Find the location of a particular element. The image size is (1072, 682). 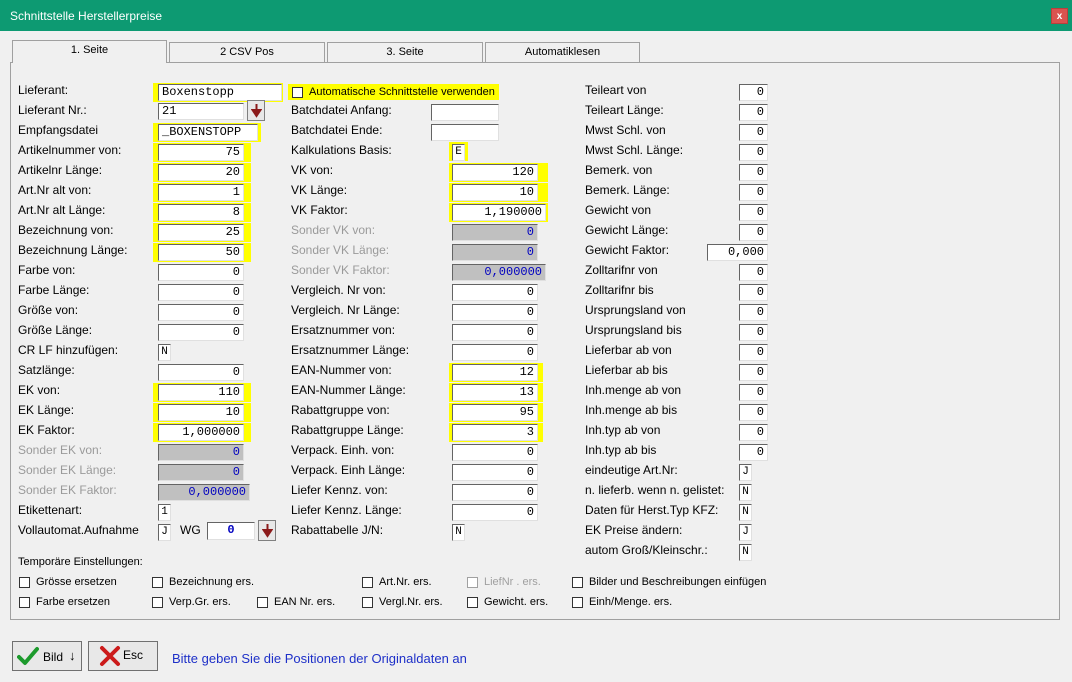

artnr-alt-von-input: 1 is located at coordinates (201, 192).